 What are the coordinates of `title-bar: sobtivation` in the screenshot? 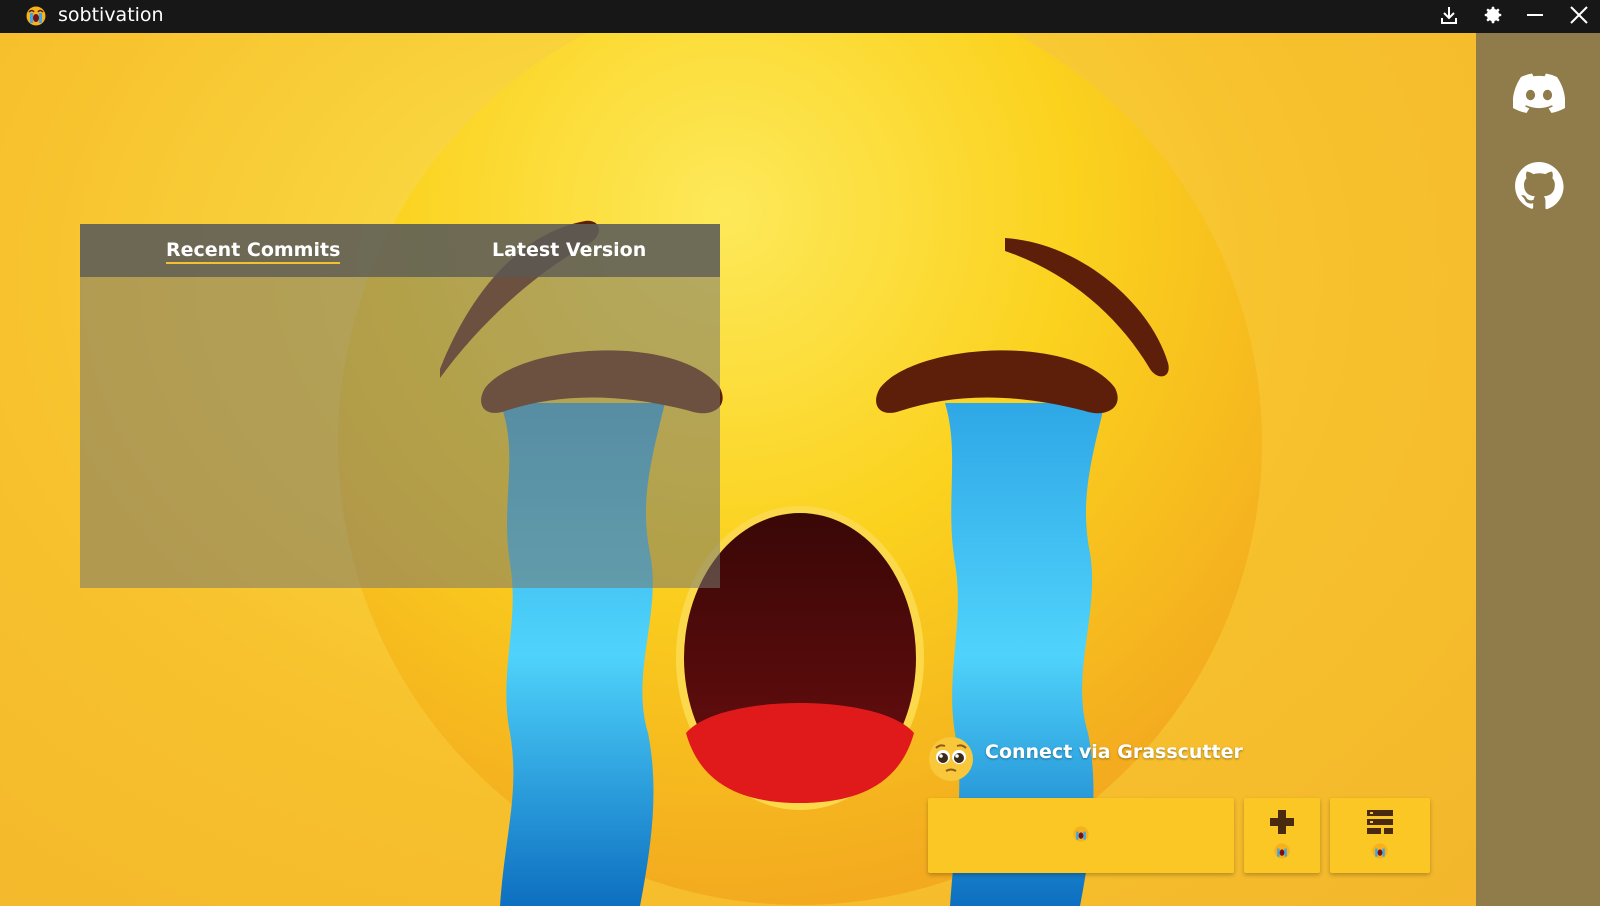 It's located at (800, 16).